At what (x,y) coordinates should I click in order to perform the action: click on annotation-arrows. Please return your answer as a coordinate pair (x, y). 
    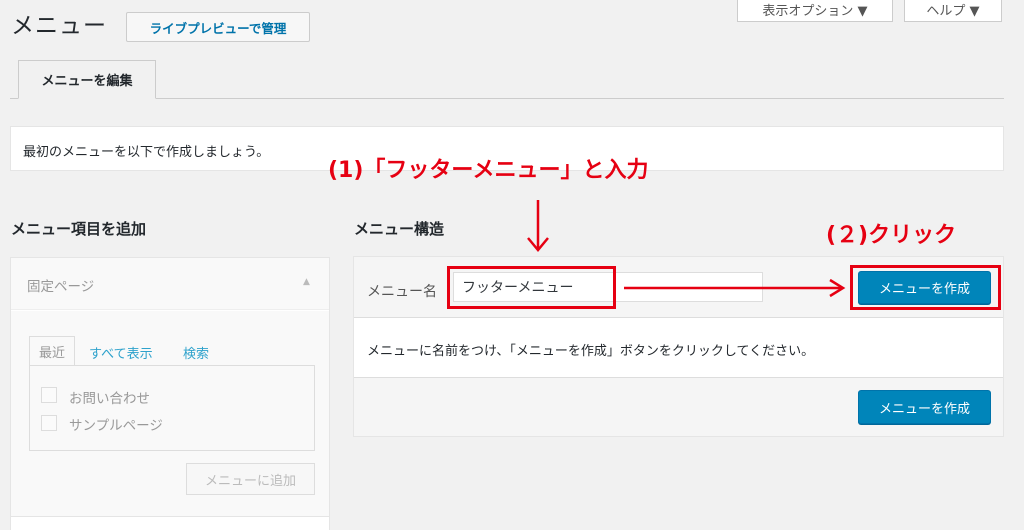
    Looking at the image, I should click on (686, 249).